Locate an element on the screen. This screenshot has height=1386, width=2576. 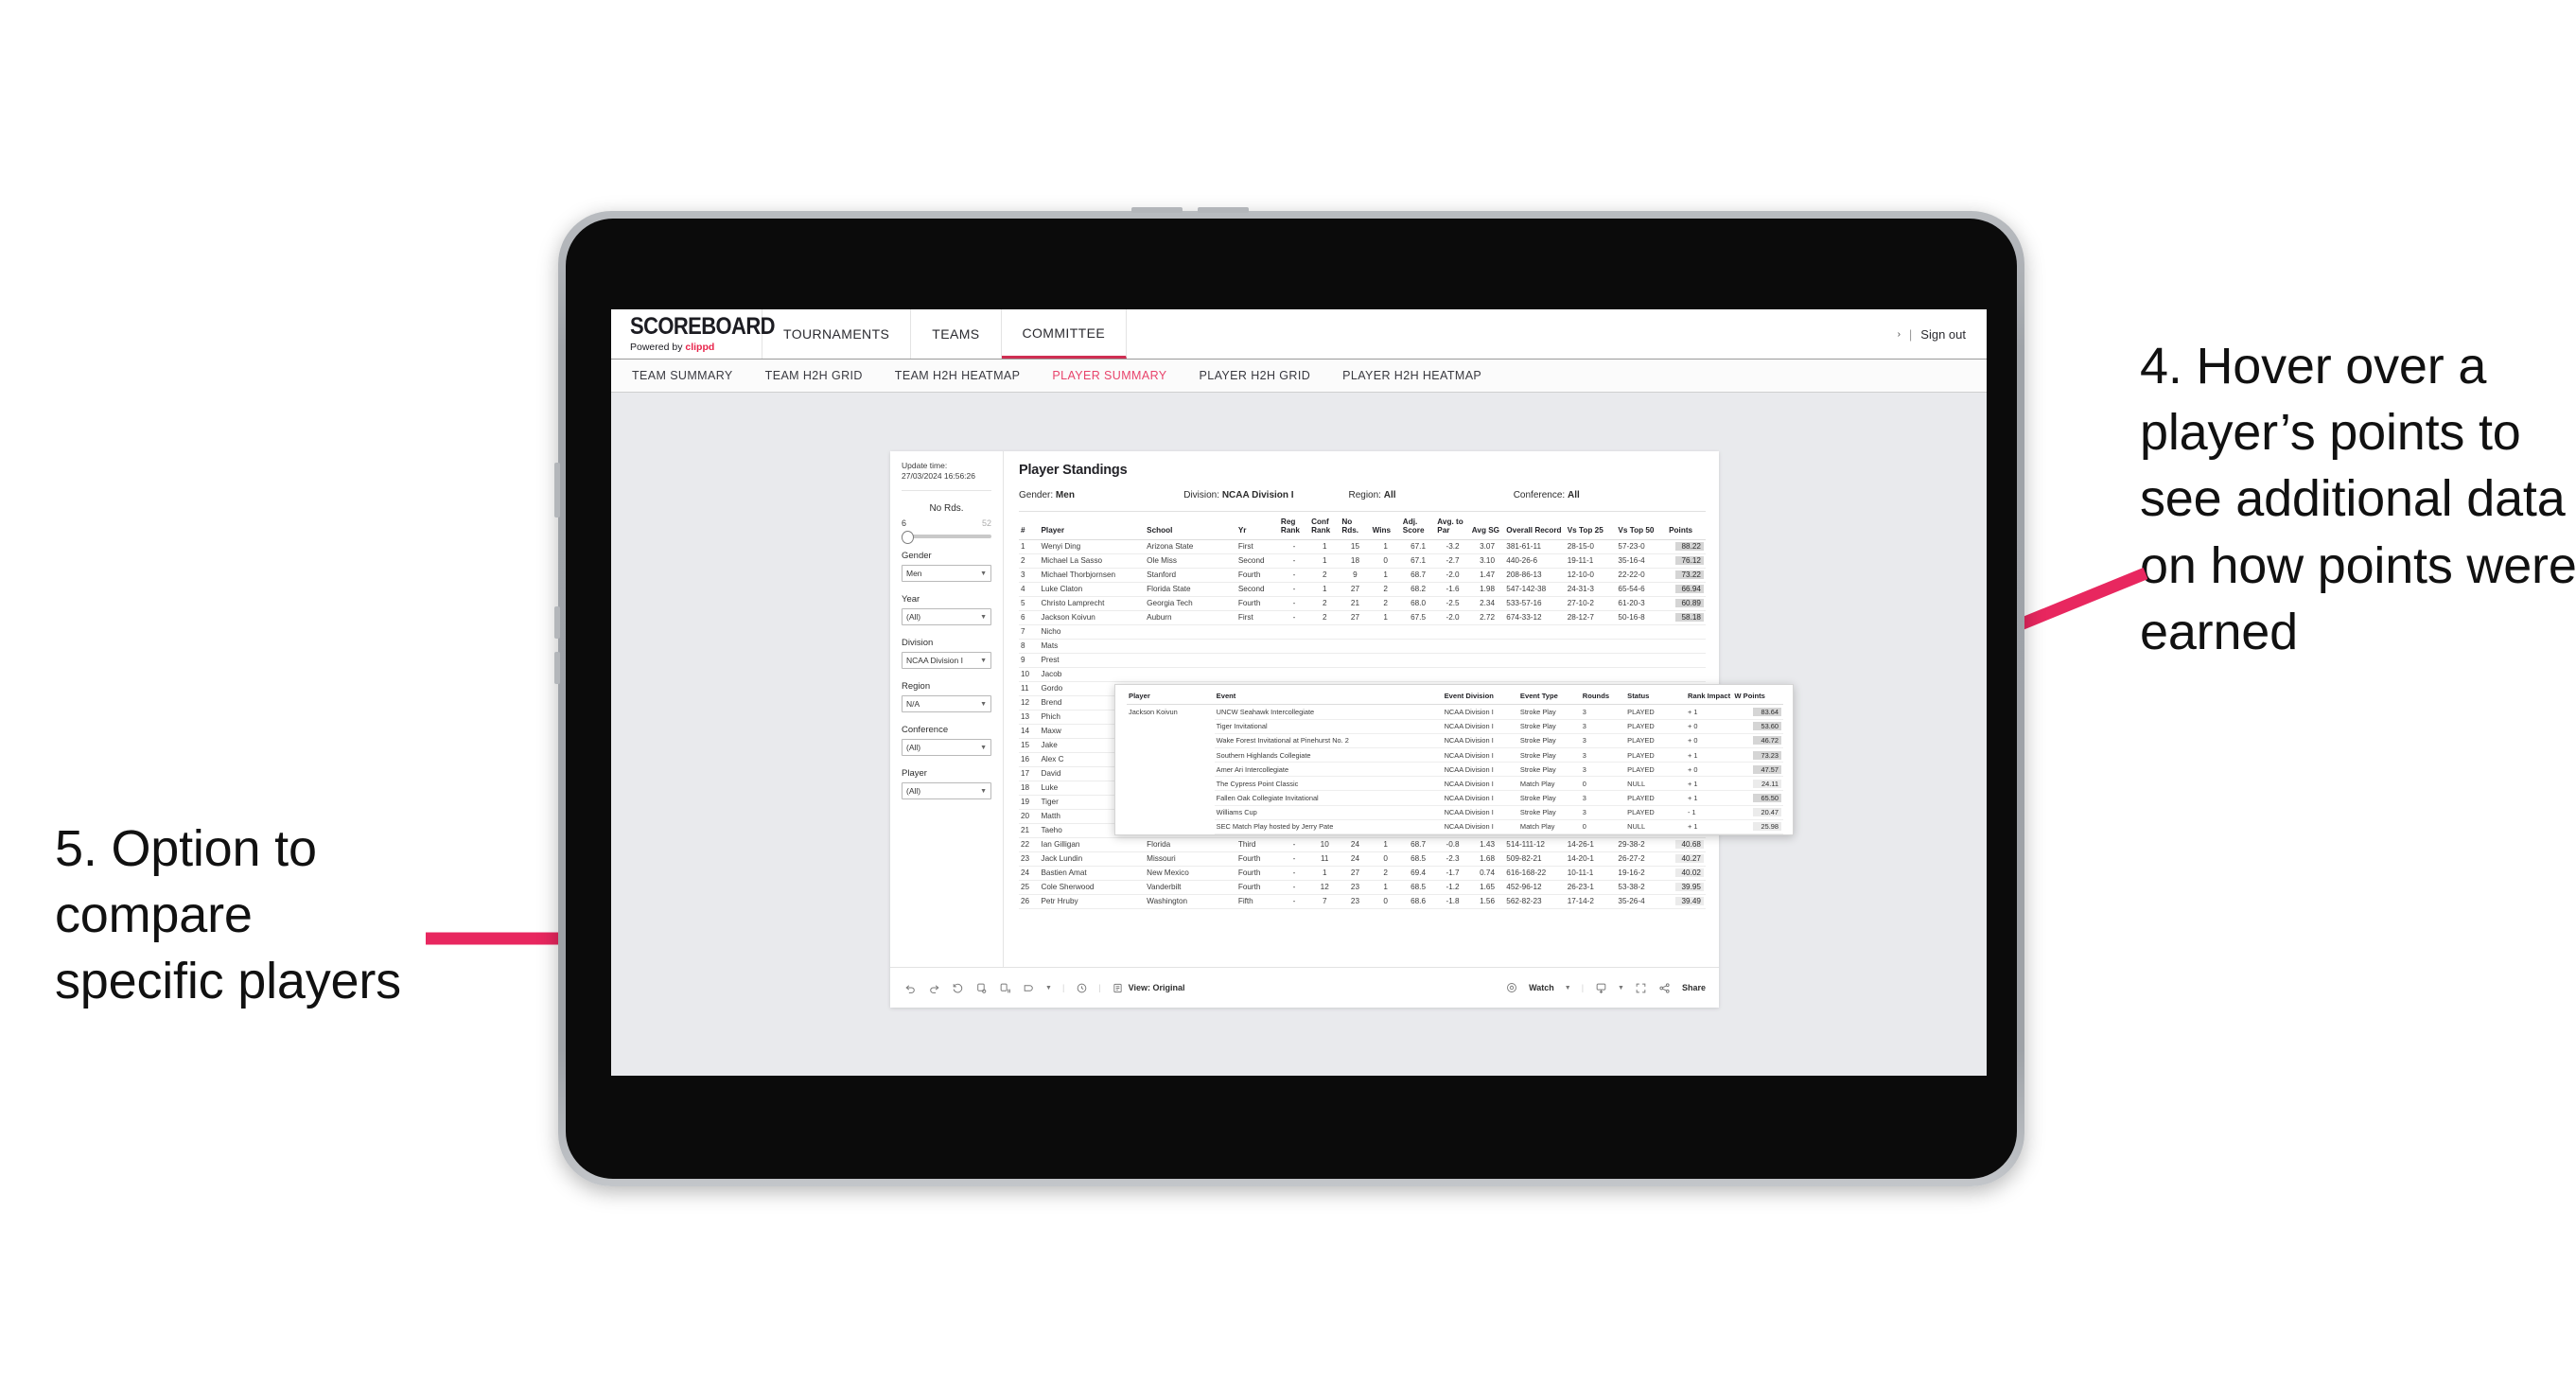
col-adj-score: Adj. Score is located at coordinates (1418, 528).